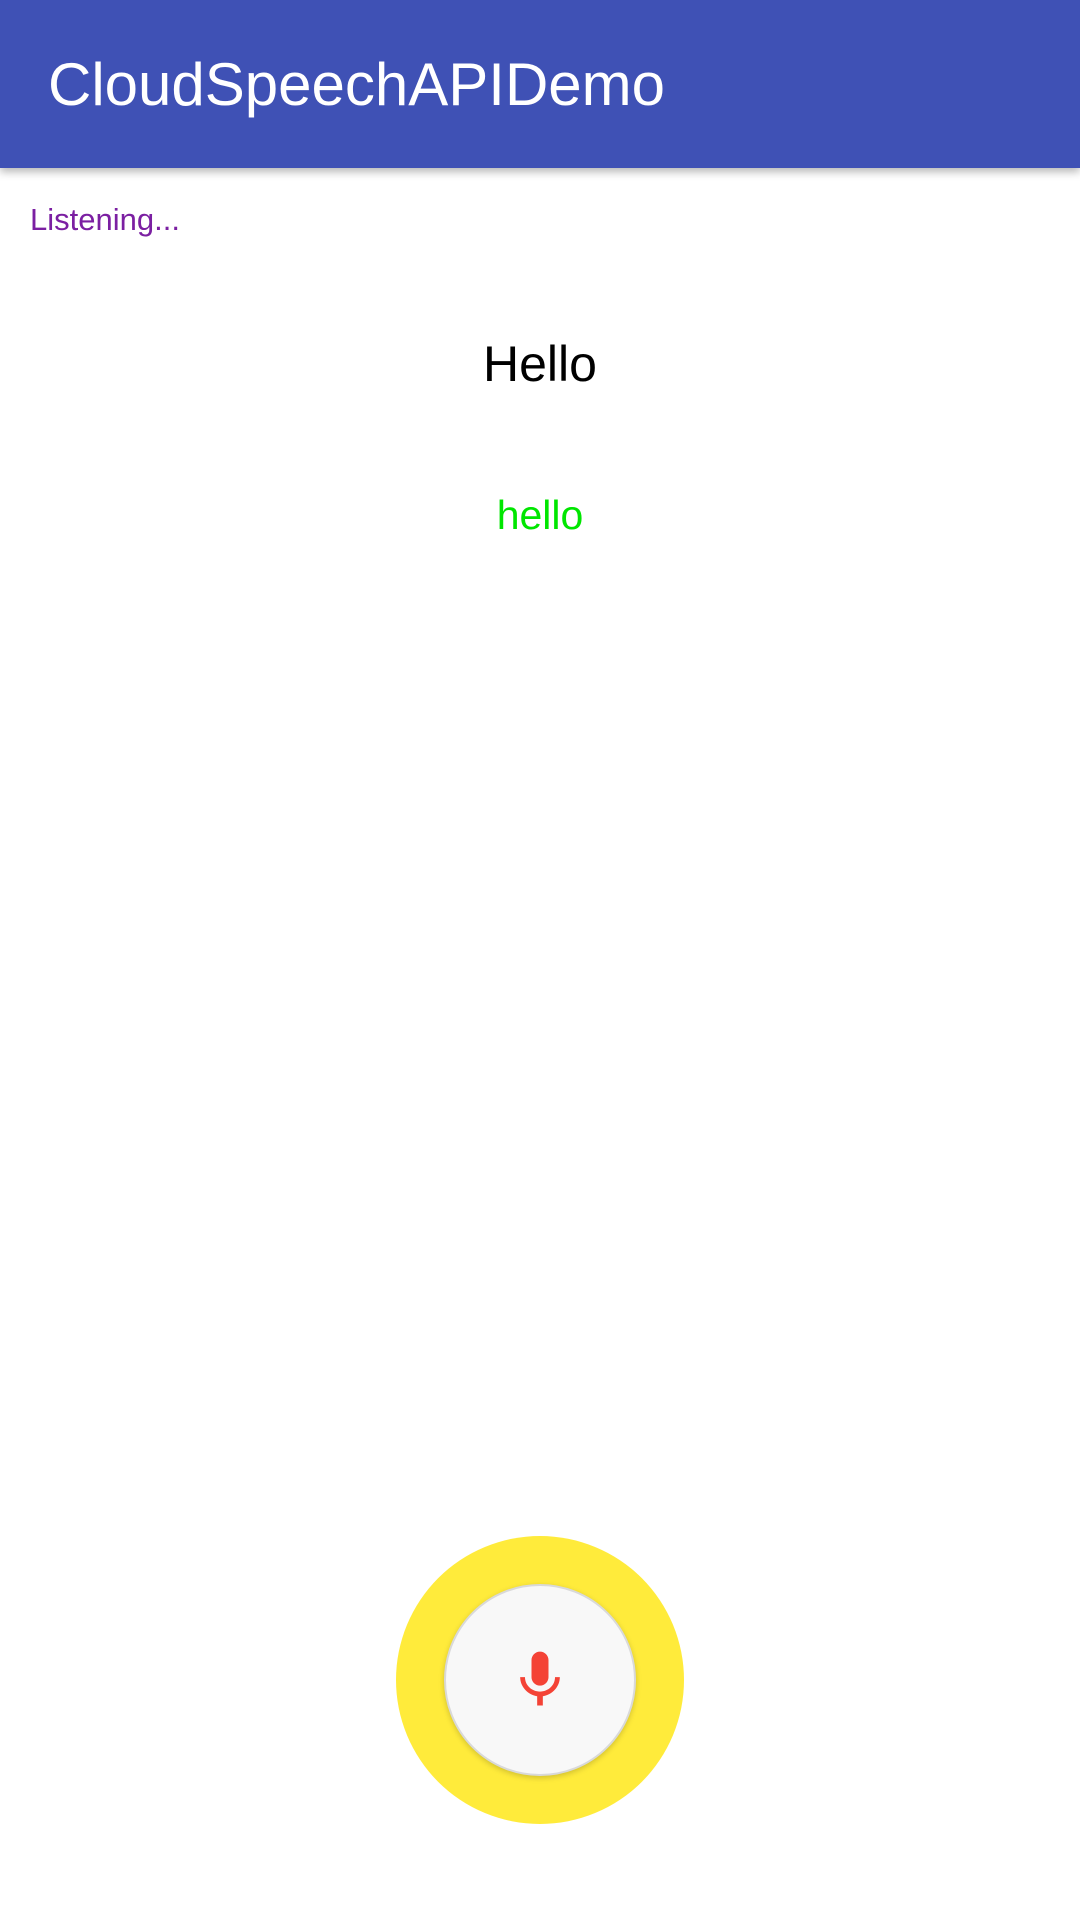  What do you see at coordinates (540, 515) in the screenshot?
I see `recognized-text: hello` at bounding box center [540, 515].